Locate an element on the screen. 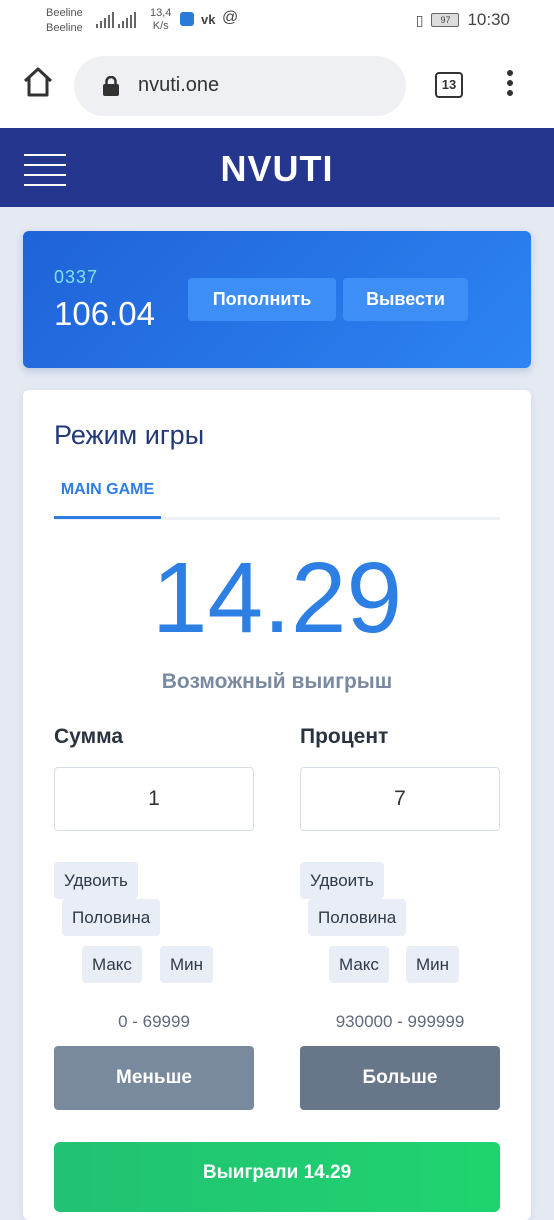 The image size is (554, 1220). shield-icon is located at coordinates (187, 19).